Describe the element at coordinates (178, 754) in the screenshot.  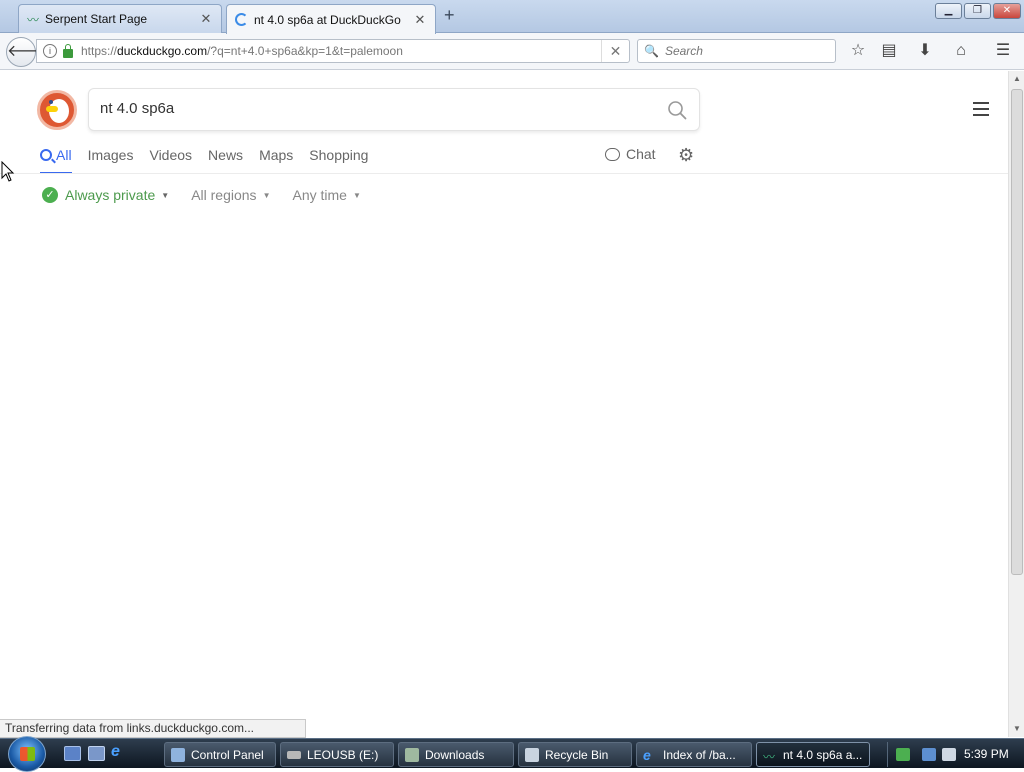
I see `control-panel-icon` at that location.